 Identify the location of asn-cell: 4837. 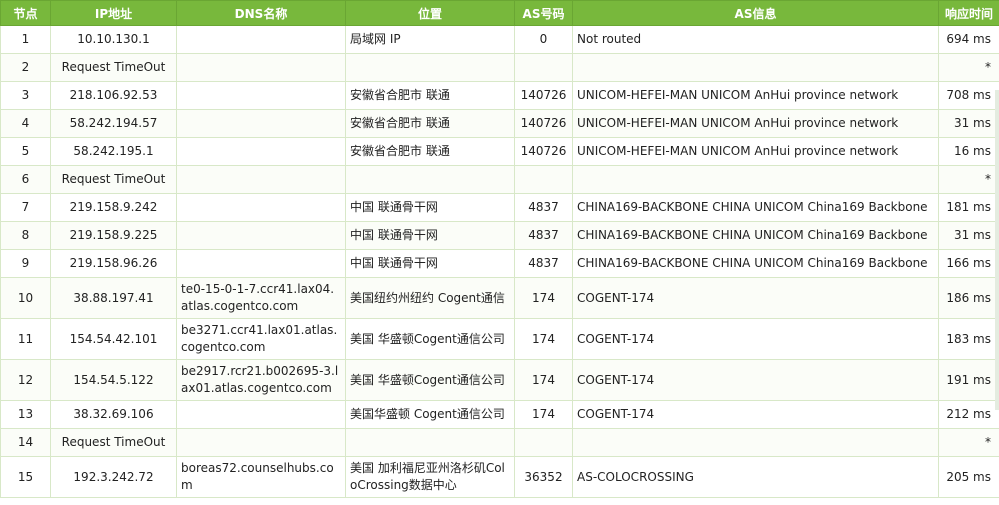
(543, 207).